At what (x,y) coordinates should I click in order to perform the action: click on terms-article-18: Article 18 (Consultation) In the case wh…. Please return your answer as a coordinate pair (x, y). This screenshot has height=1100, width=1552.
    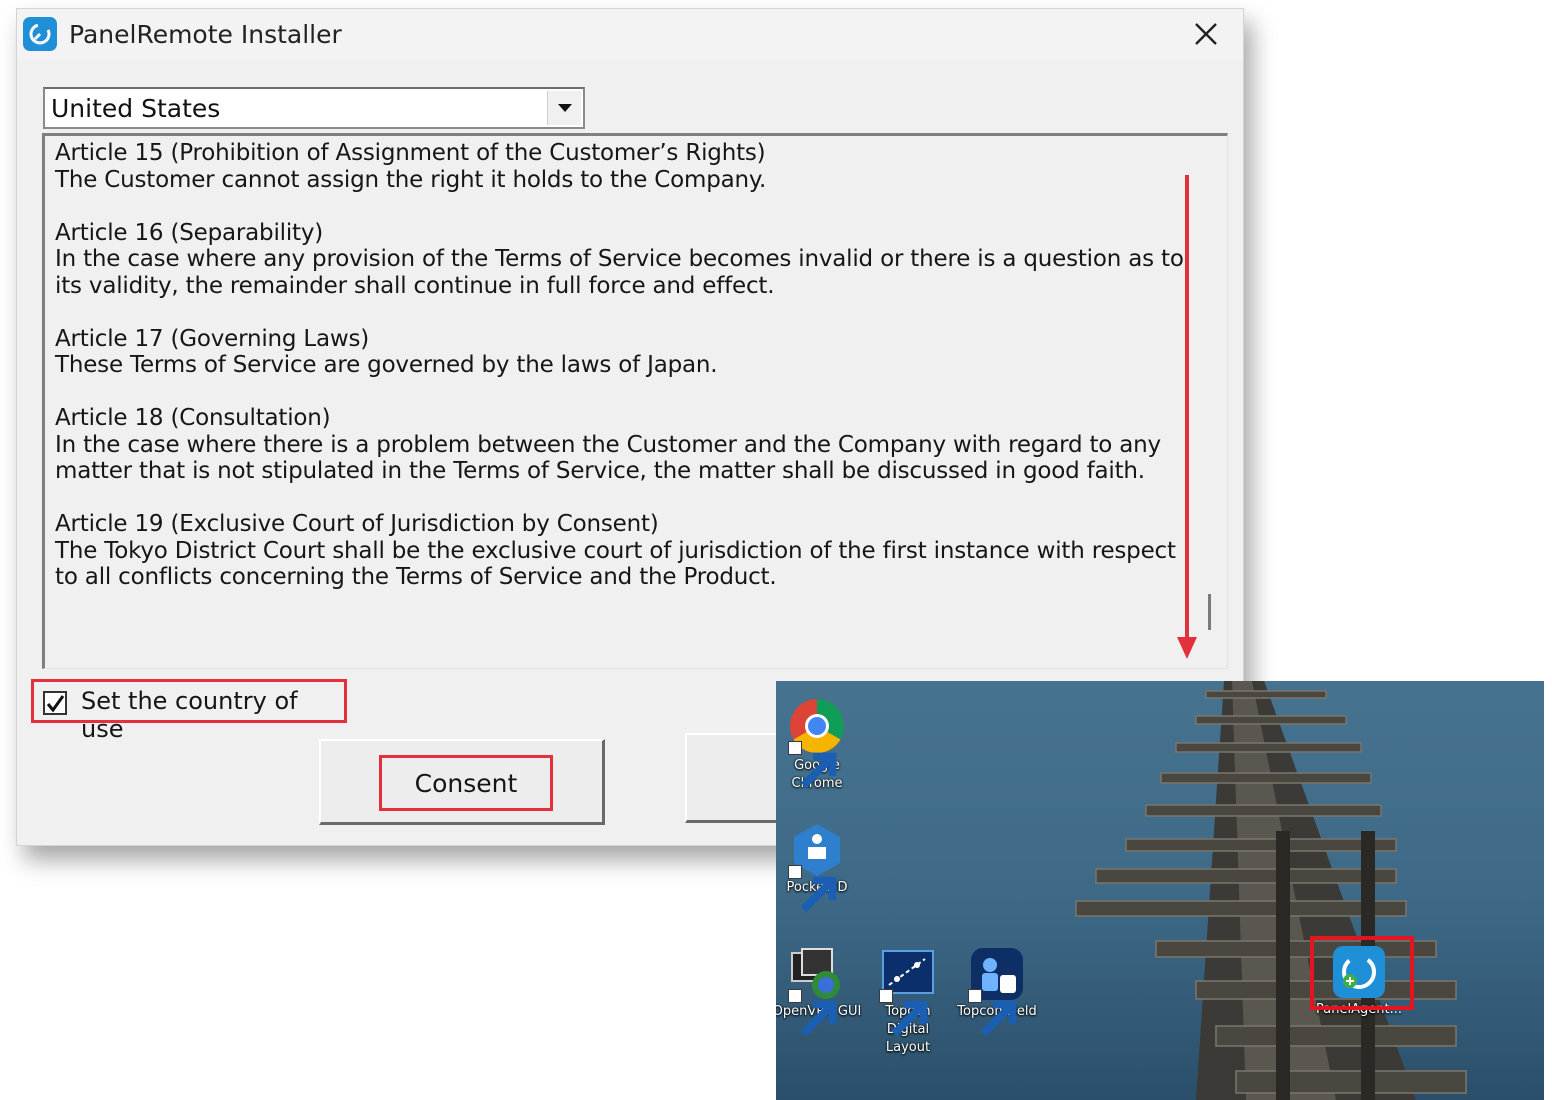
    Looking at the image, I should click on (620, 445).